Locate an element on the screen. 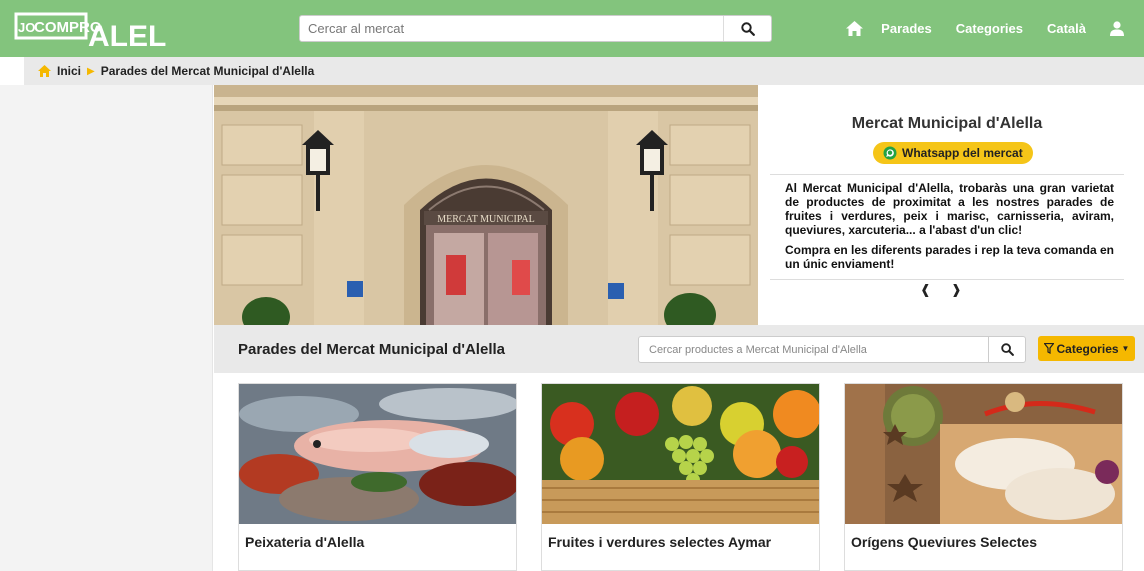  section-title: Parades del Mercat Municipal d'Alella is located at coordinates (371, 349).